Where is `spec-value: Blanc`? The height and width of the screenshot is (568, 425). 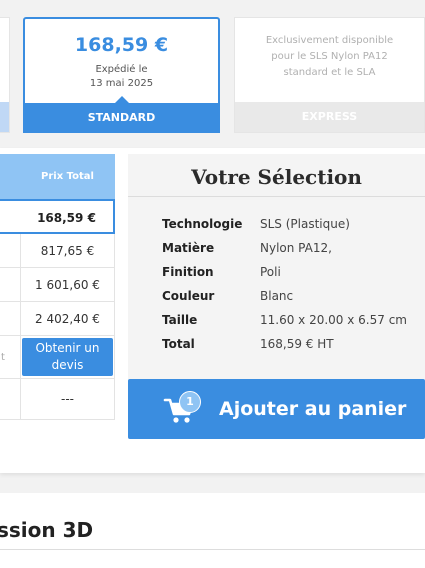 spec-value: Blanc is located at coordinates (277, 296).